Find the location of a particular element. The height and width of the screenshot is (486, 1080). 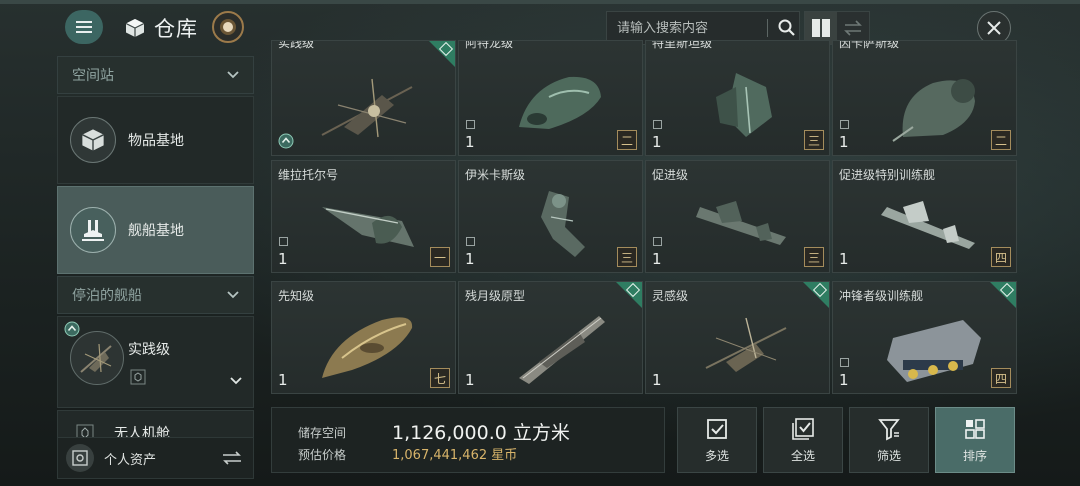

close-icon is located at coordinates (994, 28).